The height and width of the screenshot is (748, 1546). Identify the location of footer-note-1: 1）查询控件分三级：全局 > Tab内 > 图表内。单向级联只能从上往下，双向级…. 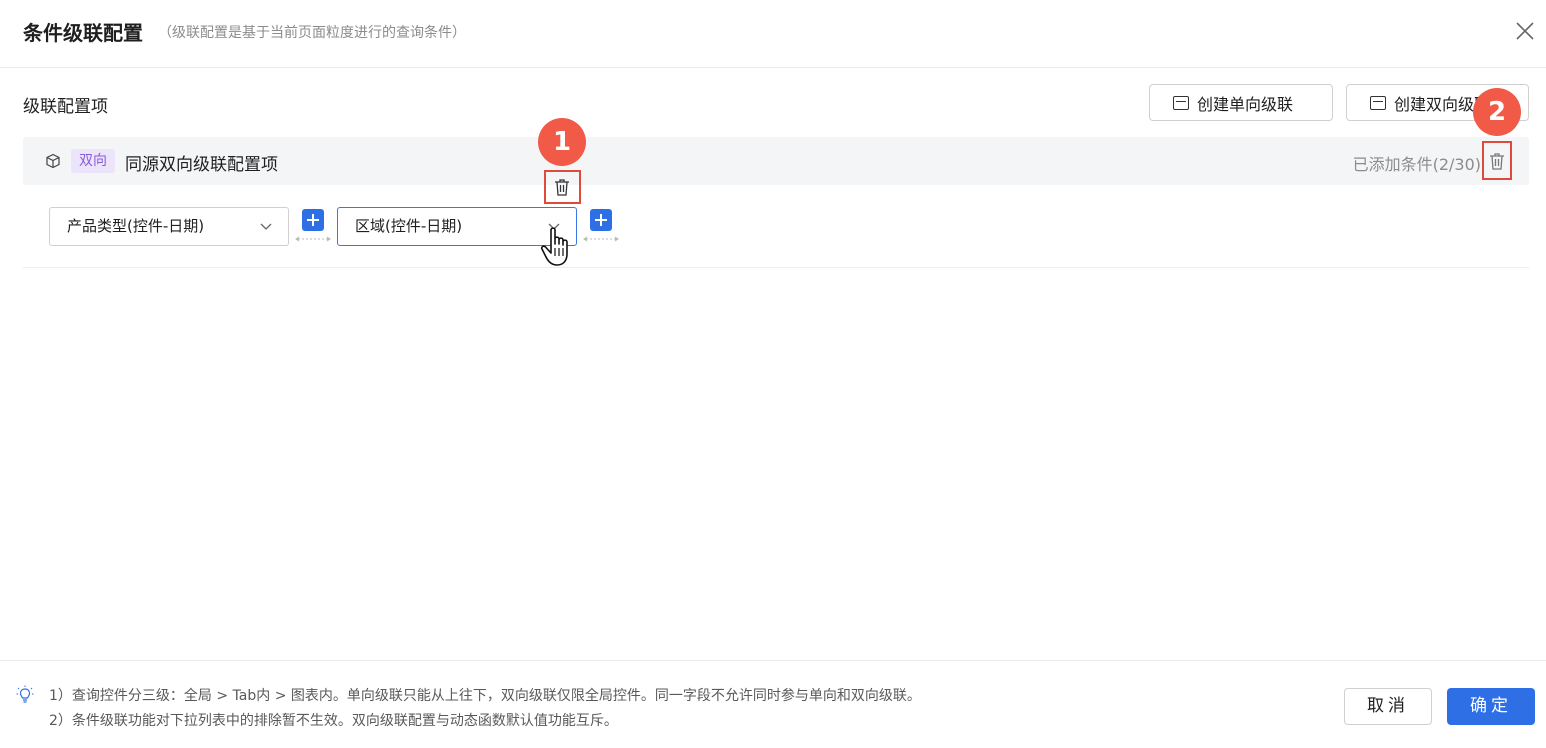
(485, 696).